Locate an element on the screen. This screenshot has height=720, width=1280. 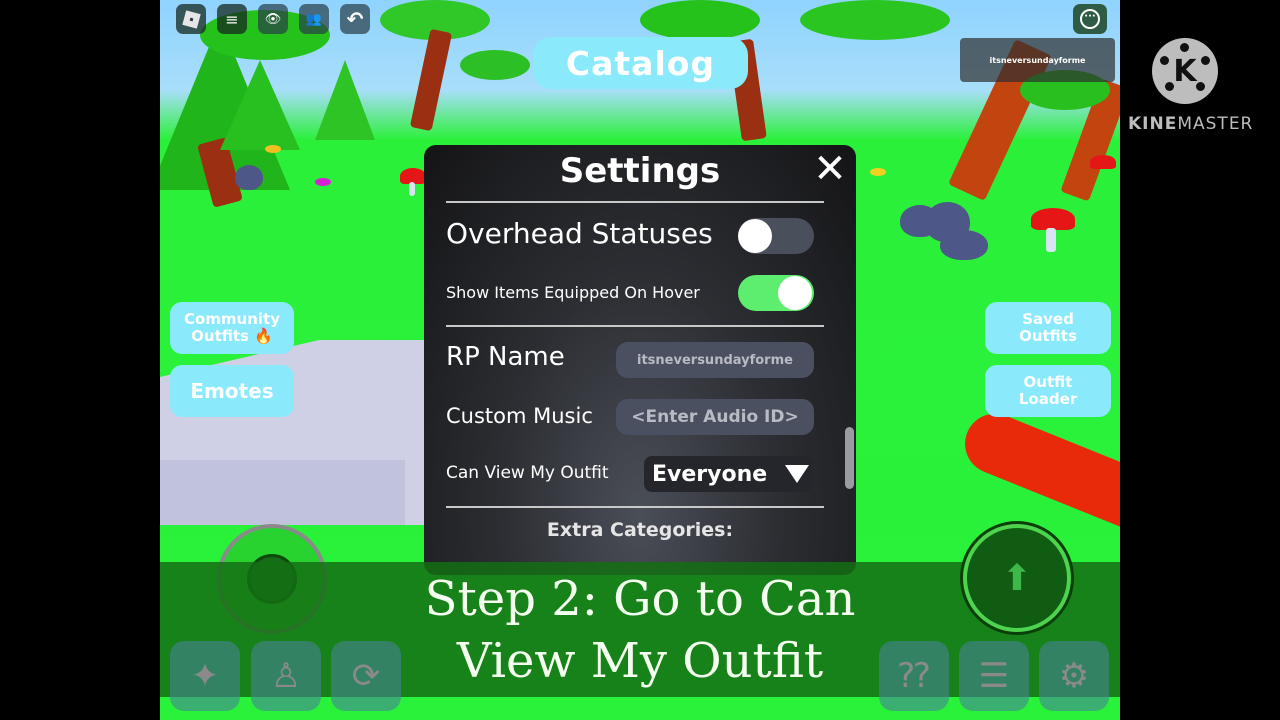
kinemaster-wordmark: KINEMASTER is located at coordinates (1190, 124).